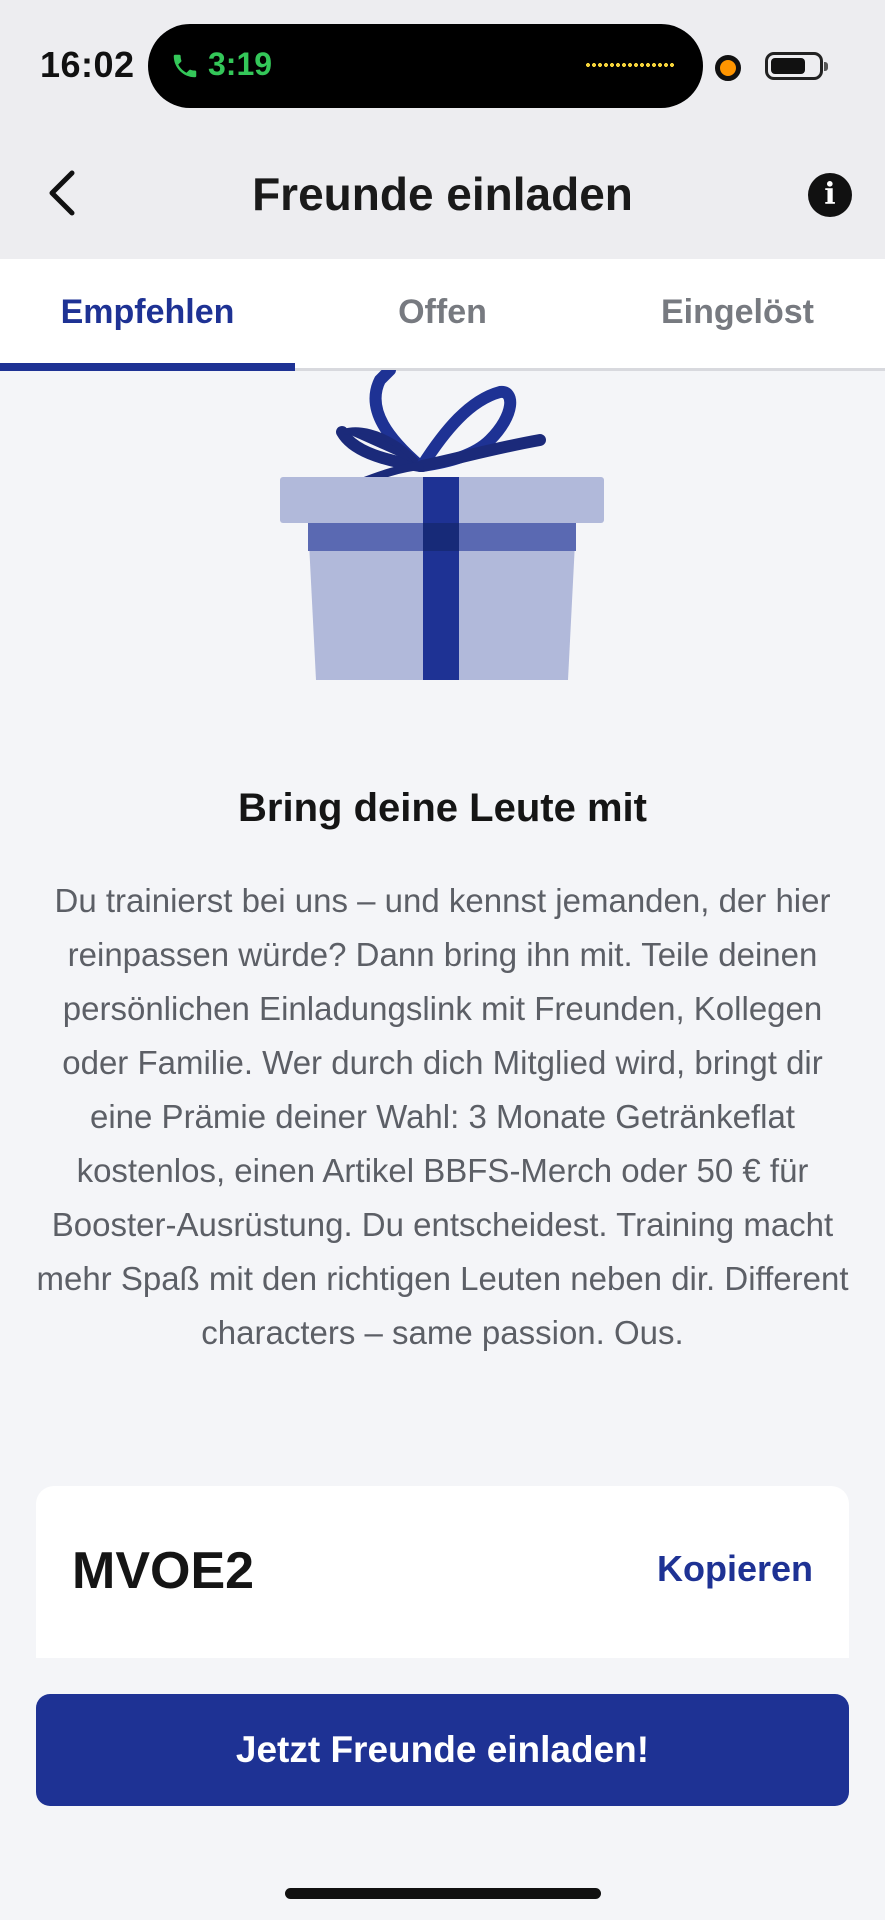 This screenshot has width=885, height=1920. I want to click on dynamic-island-call: 3:19, so click(425, 66).